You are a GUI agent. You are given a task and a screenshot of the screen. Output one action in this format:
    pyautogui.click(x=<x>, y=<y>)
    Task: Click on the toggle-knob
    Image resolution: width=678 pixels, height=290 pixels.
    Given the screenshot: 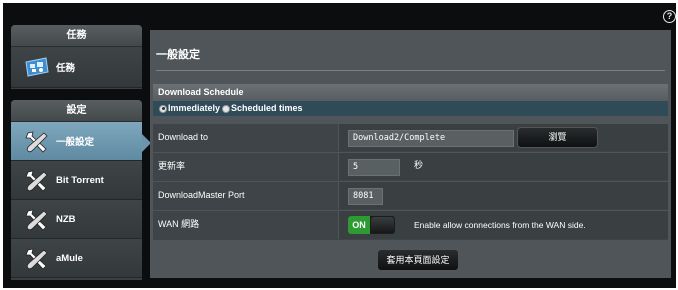 What is the action you would take?
    pyautogui.click(x=382, y=225)
    